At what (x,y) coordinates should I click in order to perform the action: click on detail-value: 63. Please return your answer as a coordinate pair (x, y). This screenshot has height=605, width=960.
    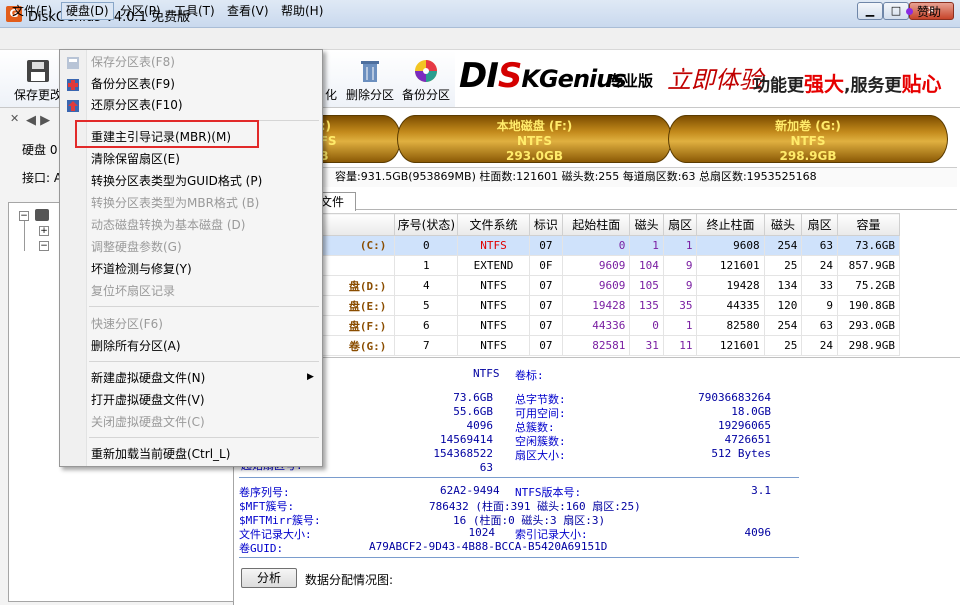
    Looking at the image, I should click on (486, 467).